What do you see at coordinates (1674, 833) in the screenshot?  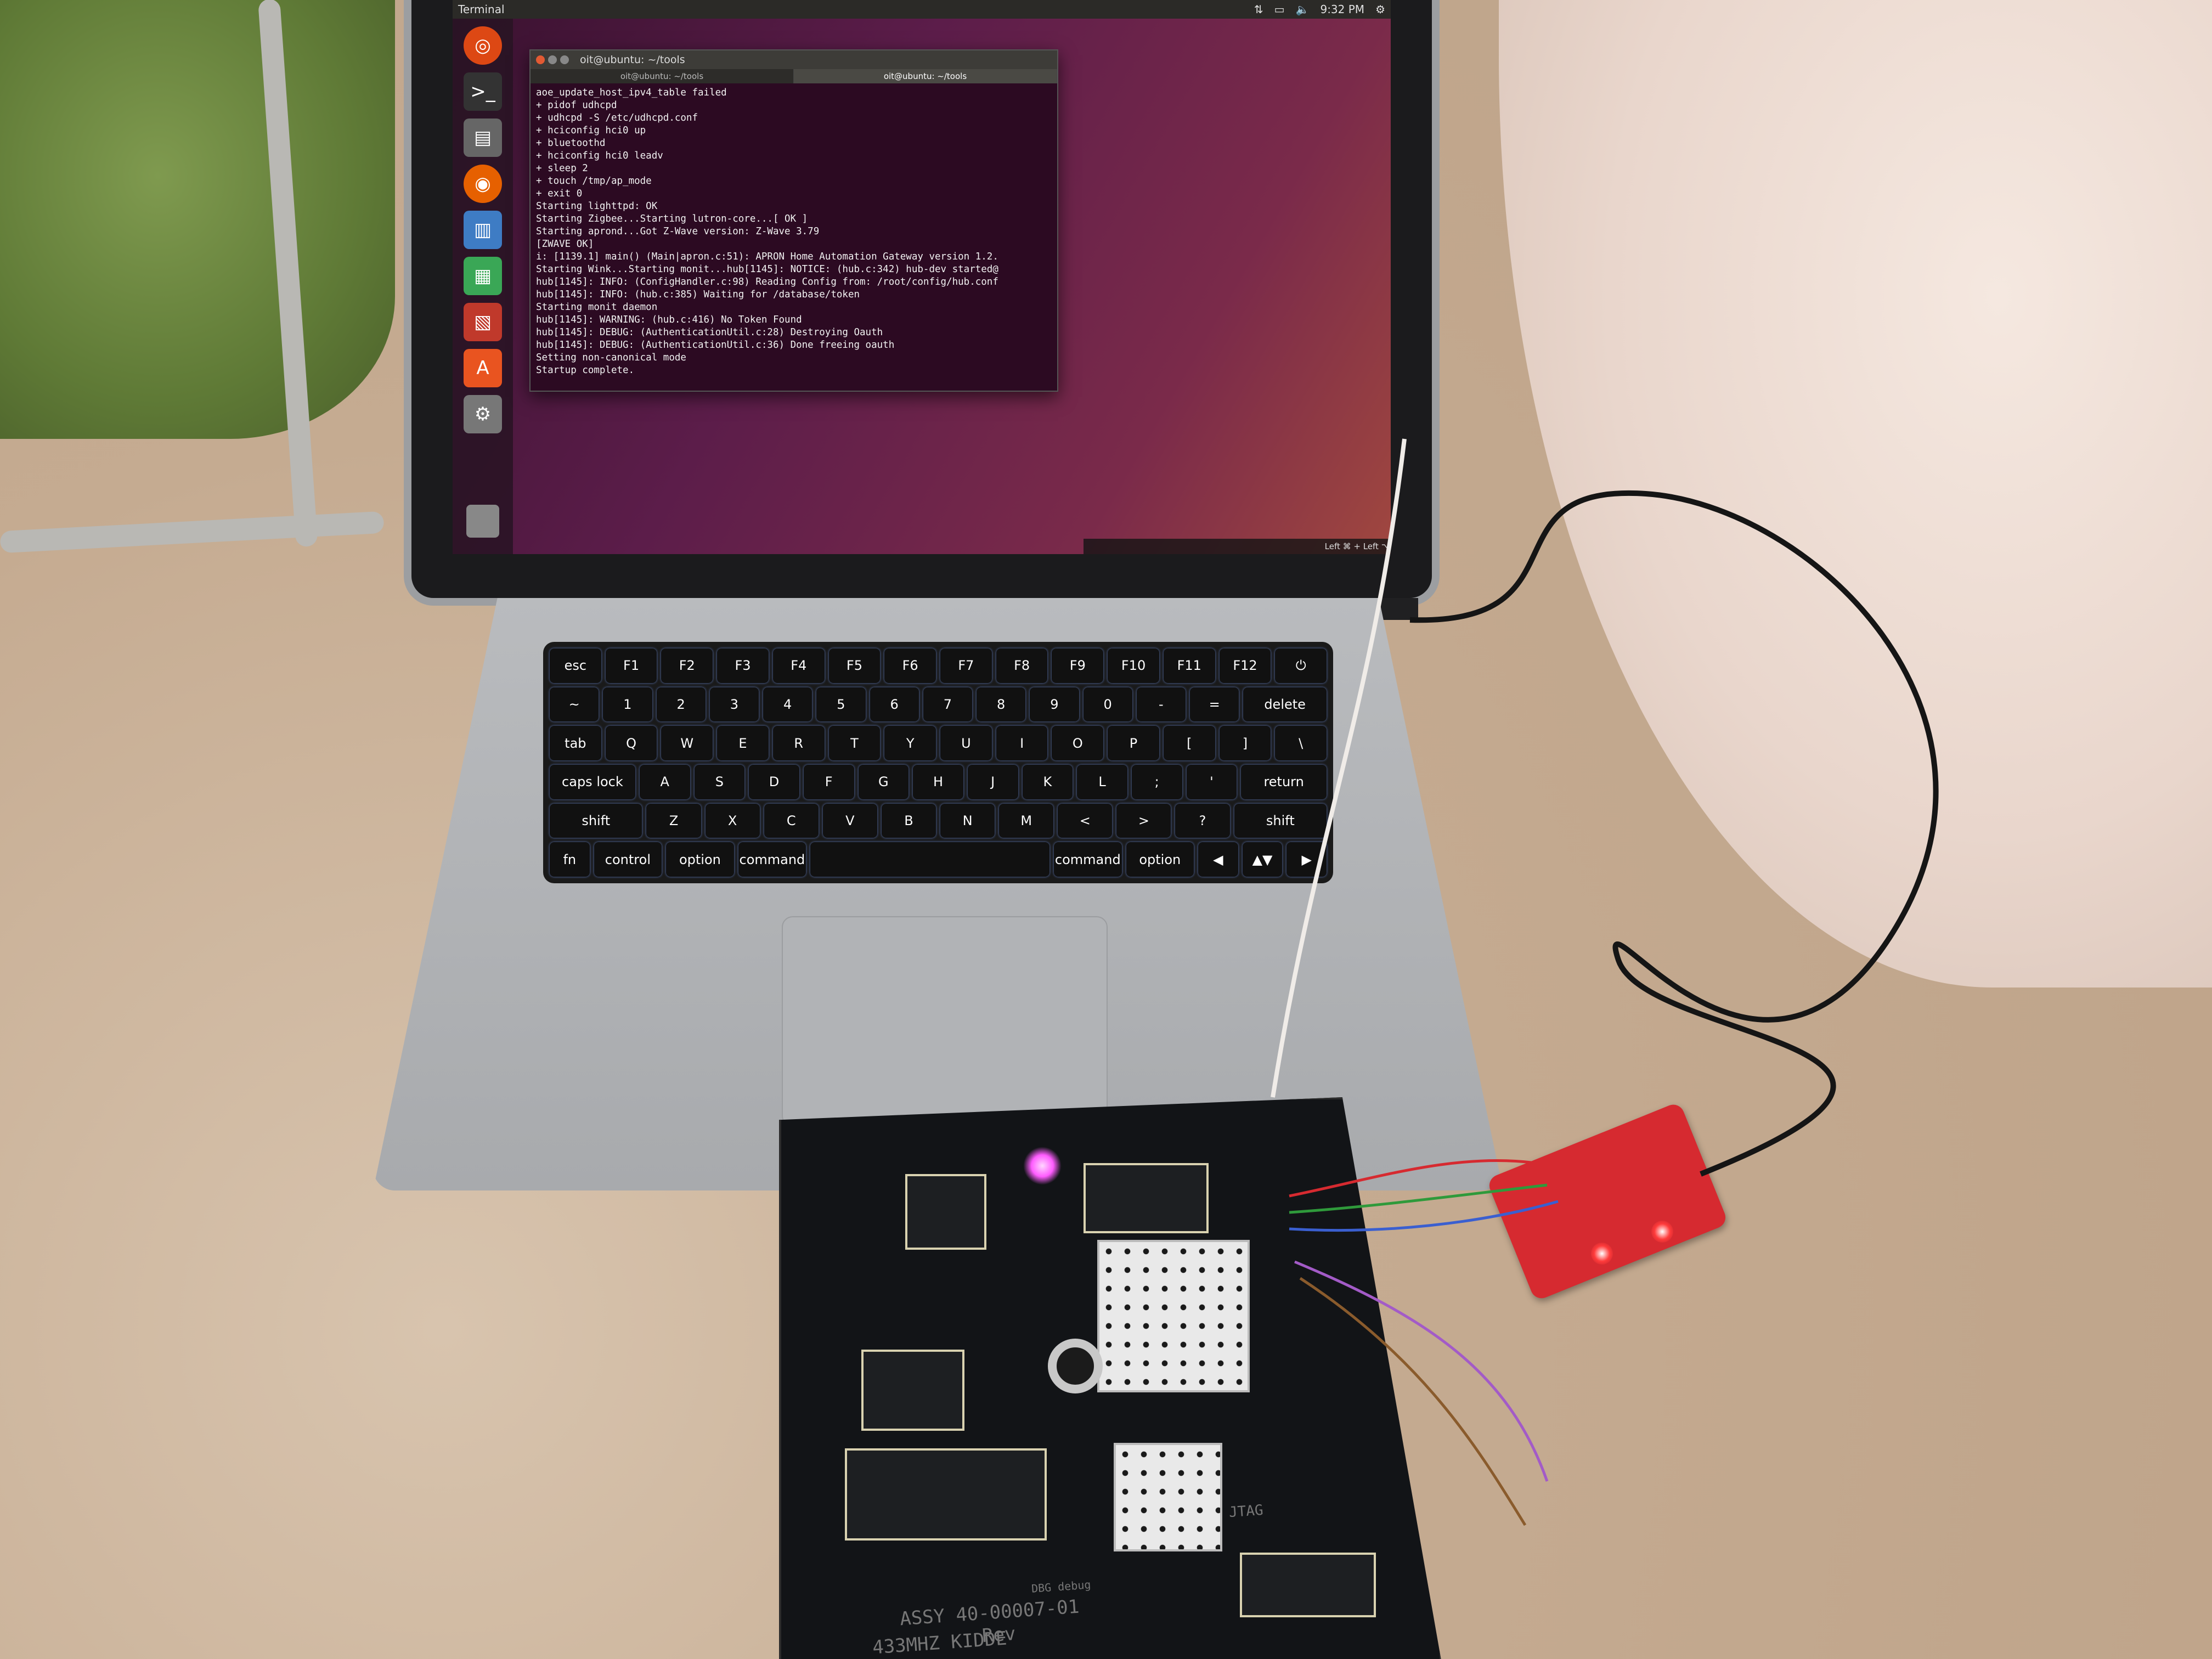 I see `usb-cable` at bounding box center [1674, 833].